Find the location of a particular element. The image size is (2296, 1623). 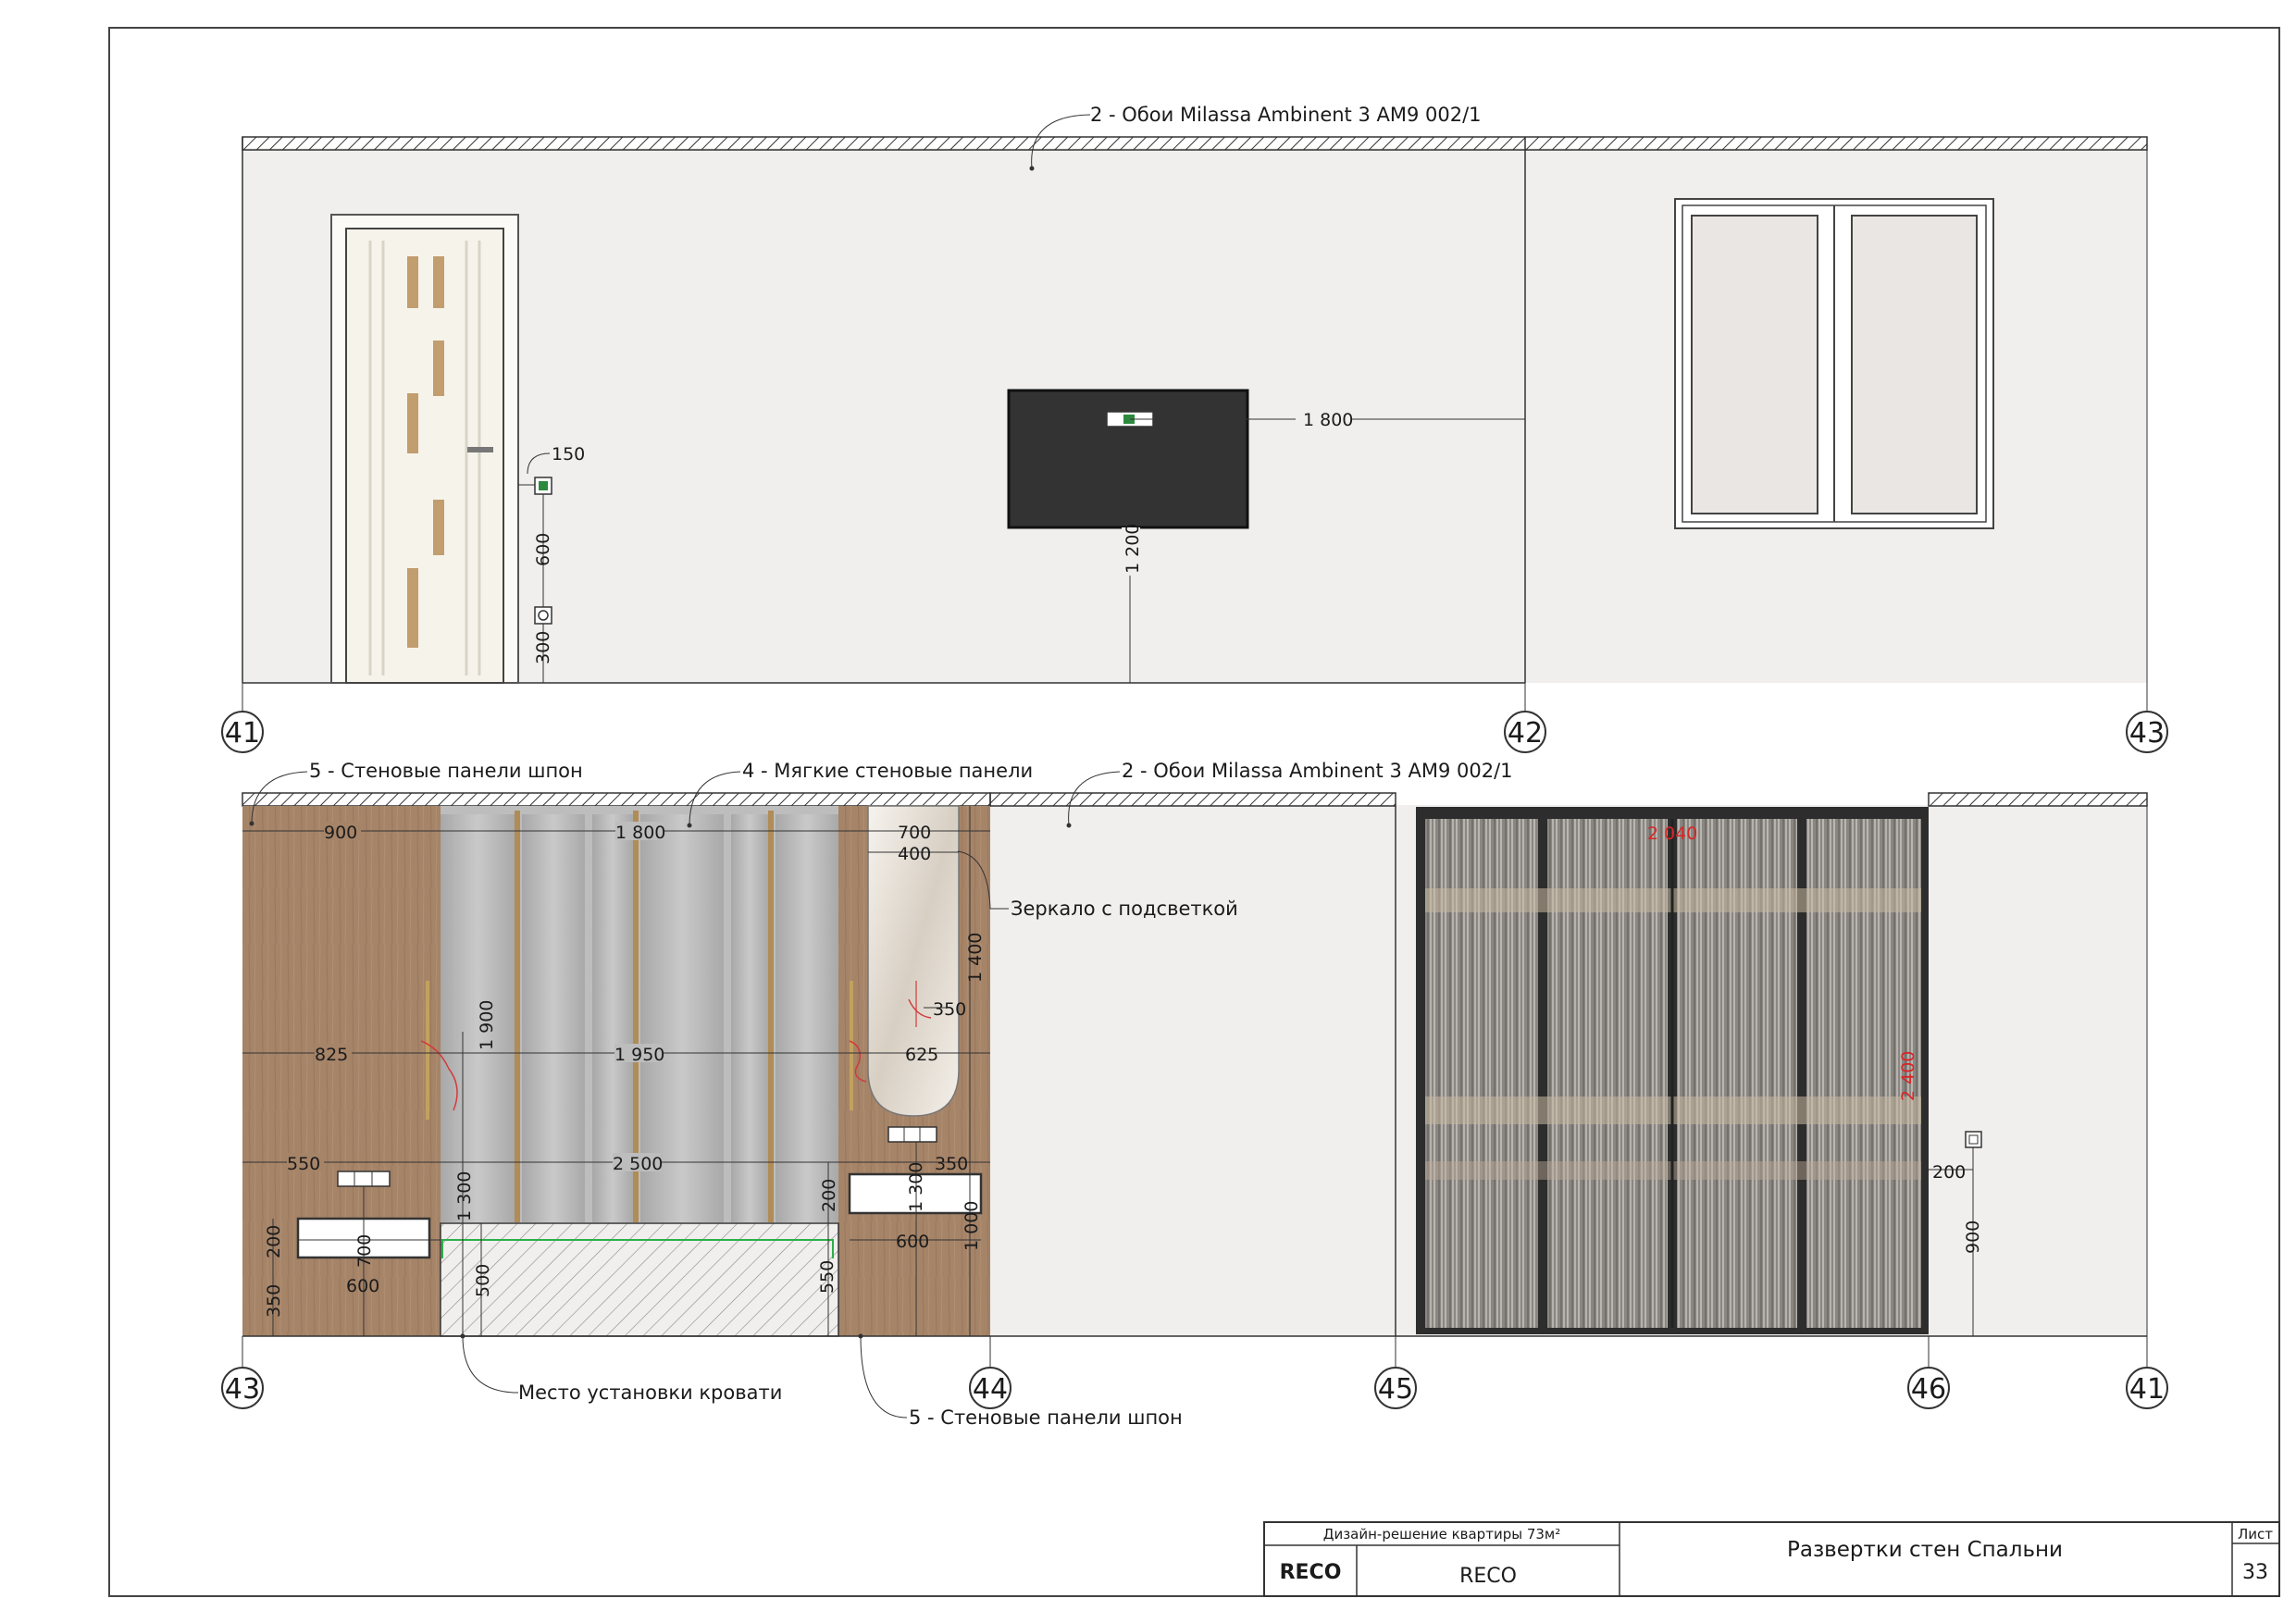

dim-500: 500 is located at coordinates (483, 1280).